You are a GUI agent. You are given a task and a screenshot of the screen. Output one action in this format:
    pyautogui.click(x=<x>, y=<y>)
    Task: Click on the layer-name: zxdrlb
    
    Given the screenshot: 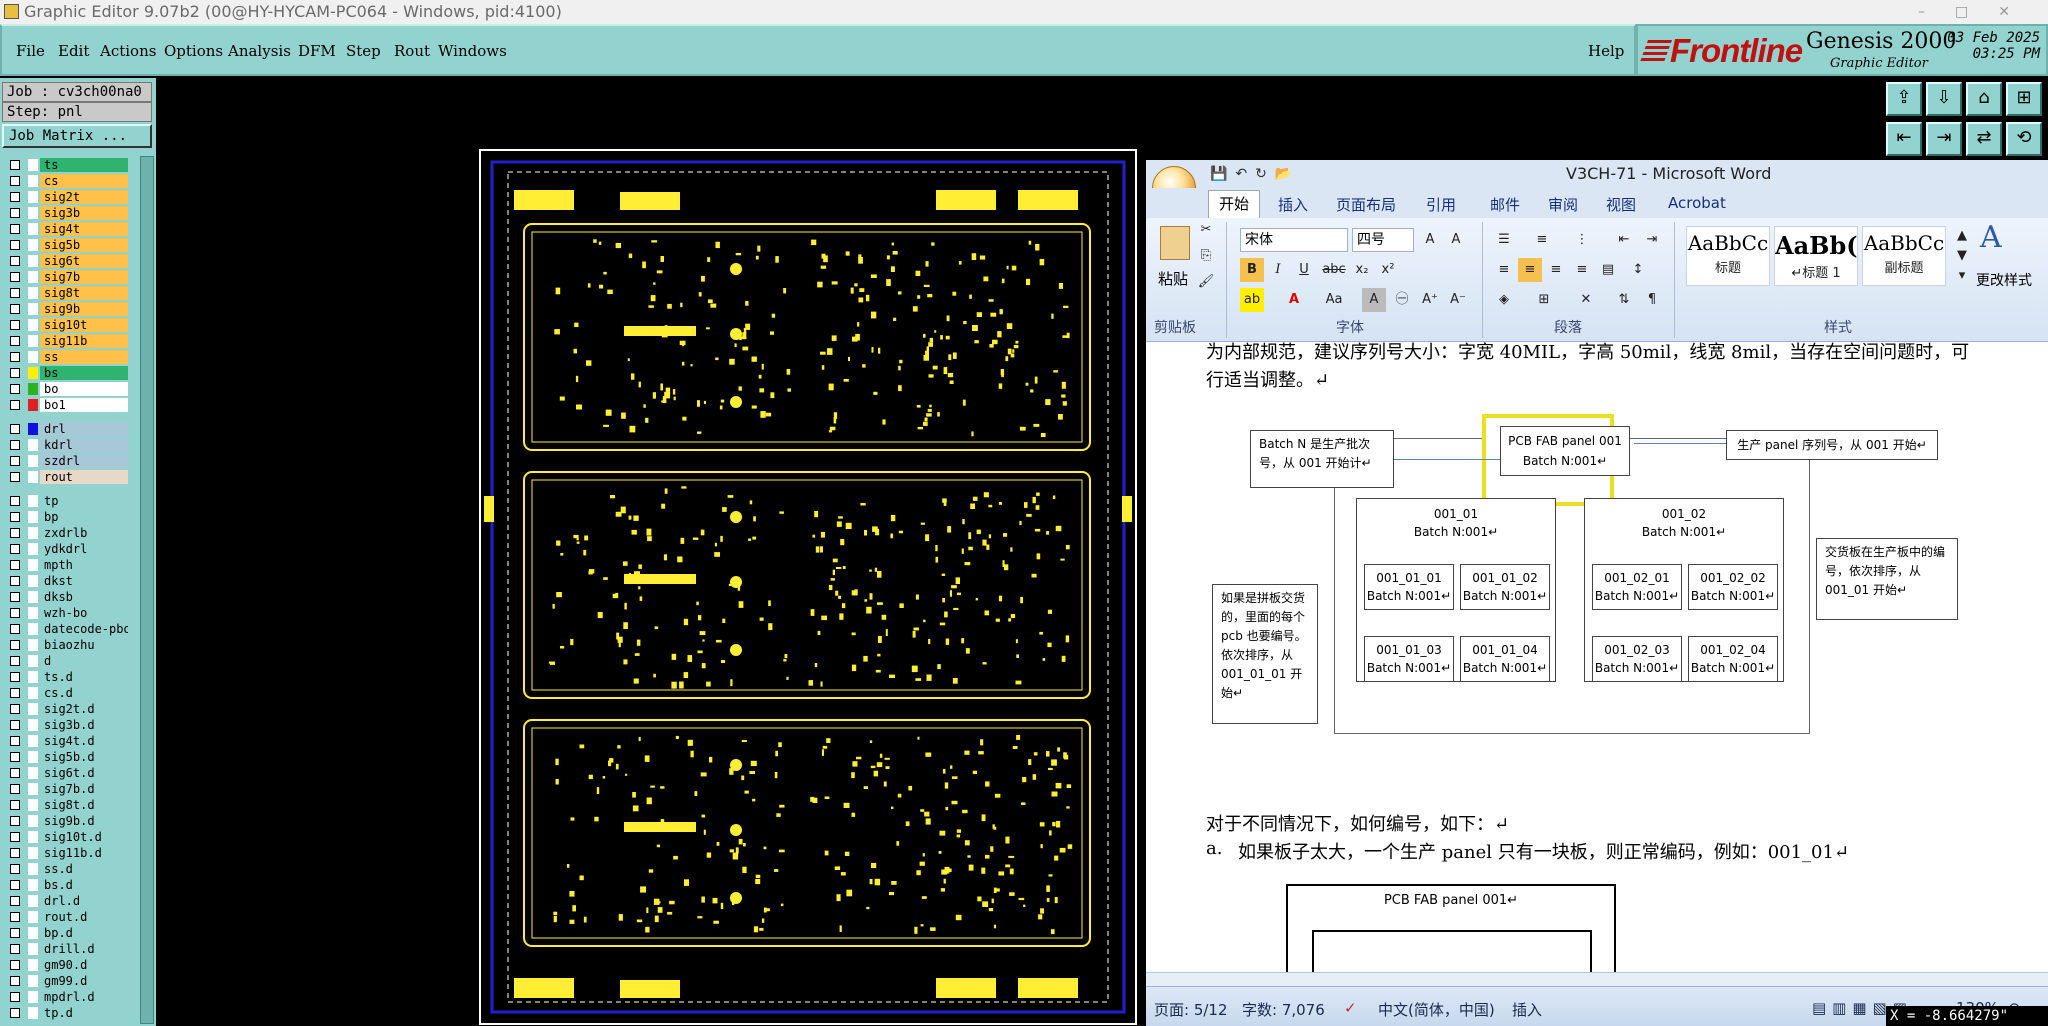 What is the action you would take?
    pyautogui.click(x=84, y=533)
    